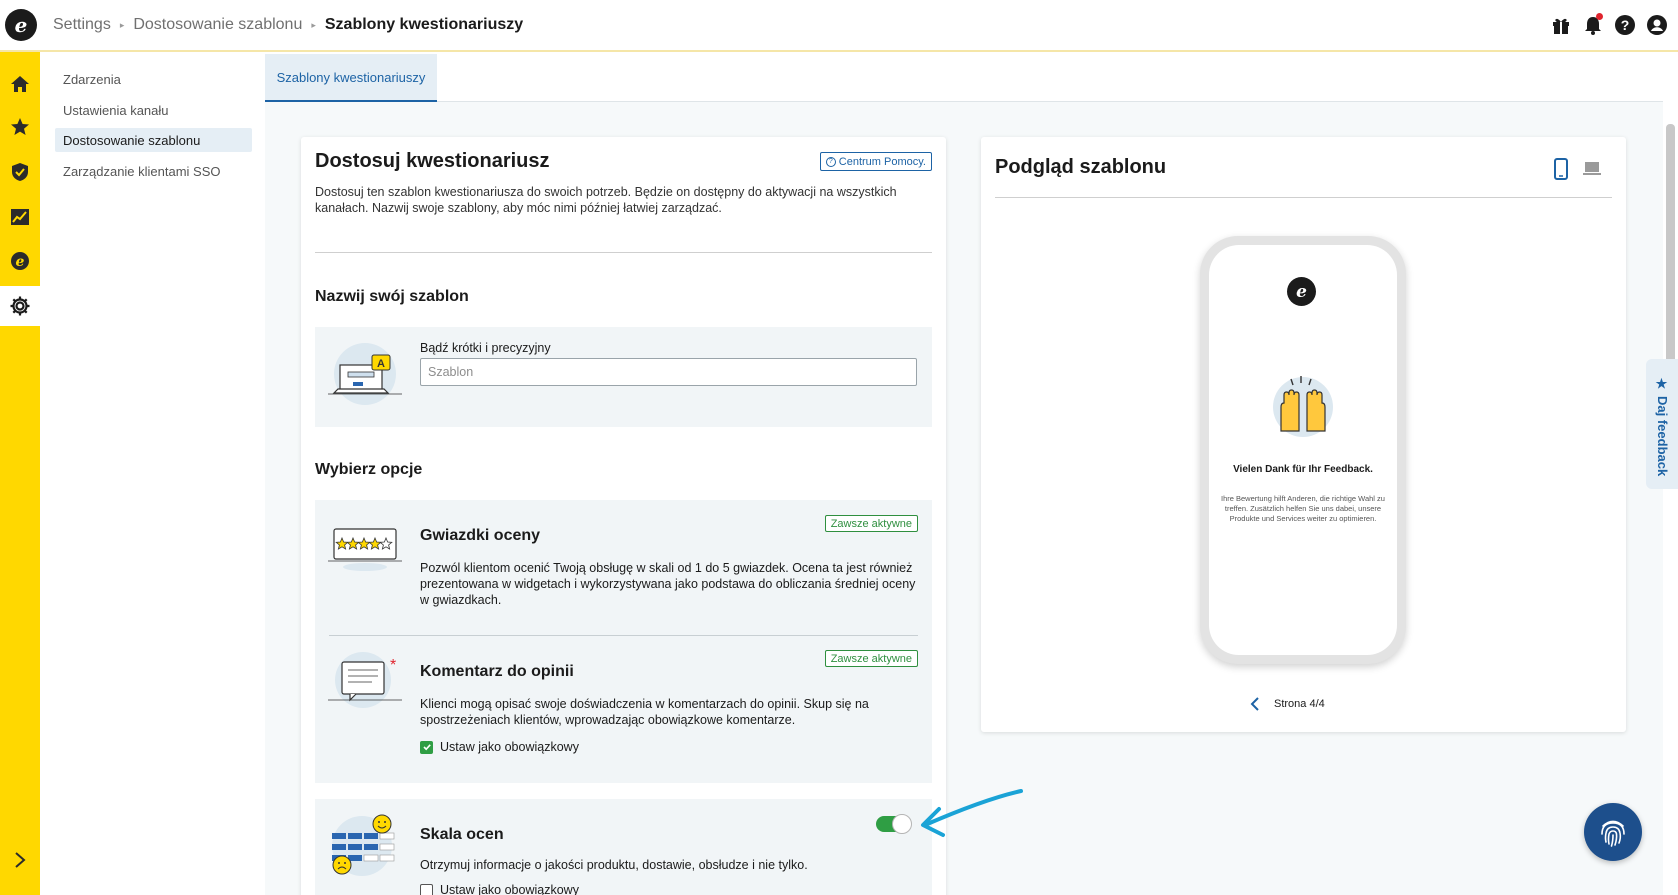 Image resolution: width=1678 pixels, height=895 pixels. I want to click on page-indicator: Strona 4/4, so click(1299, 704).